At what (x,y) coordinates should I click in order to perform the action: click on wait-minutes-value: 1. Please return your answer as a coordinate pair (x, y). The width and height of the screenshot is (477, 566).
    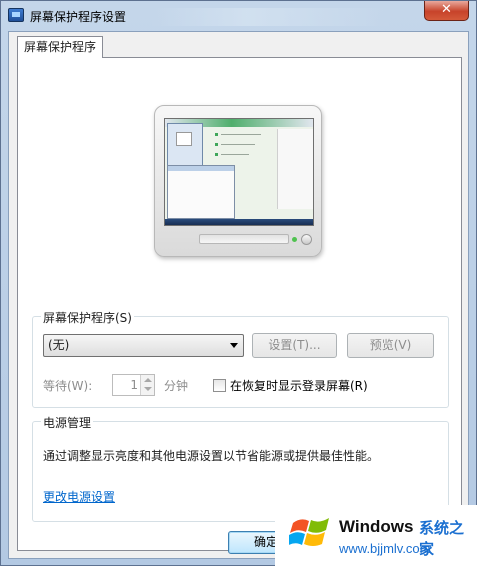
    Looking at the image, I should click on (134, 385).